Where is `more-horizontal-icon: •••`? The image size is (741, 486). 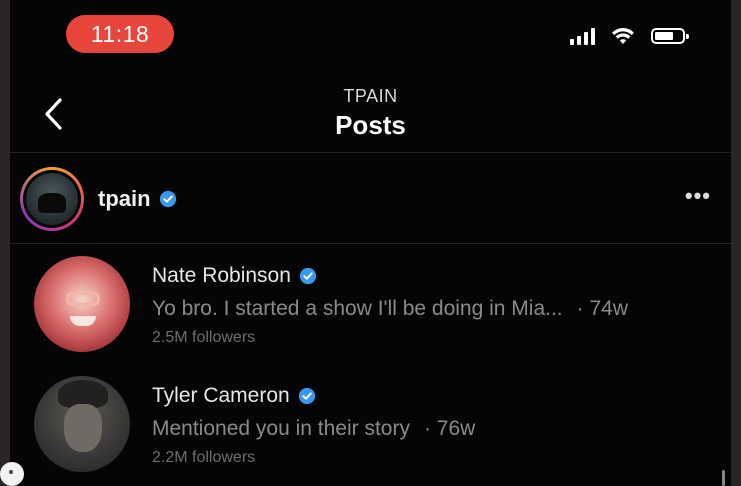
more-horizontal-icon: ••• is located at coordinates (698, 196).